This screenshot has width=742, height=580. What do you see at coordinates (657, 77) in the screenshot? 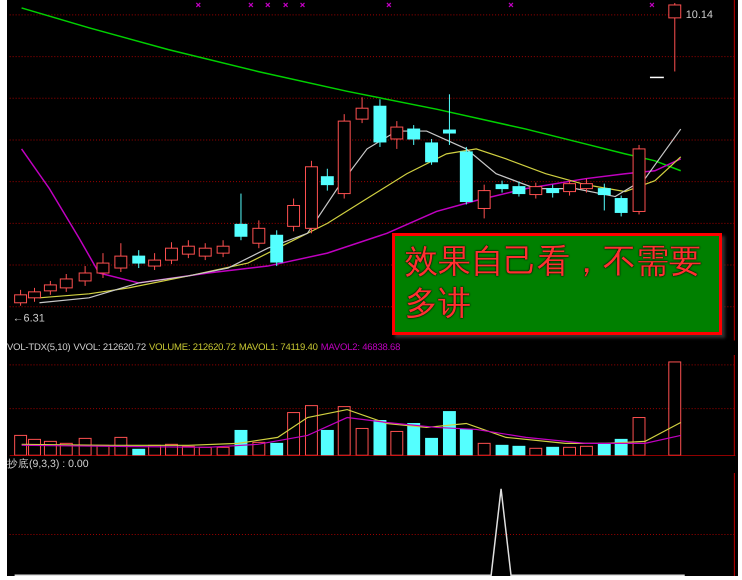
I see `price-tick-mark` at bounding box center [657, 77].